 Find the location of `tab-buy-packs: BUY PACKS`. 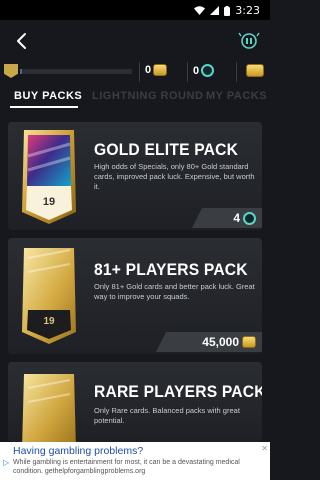

tab-buy-packs: BUY PACKS is located at coordinates (48, 96).